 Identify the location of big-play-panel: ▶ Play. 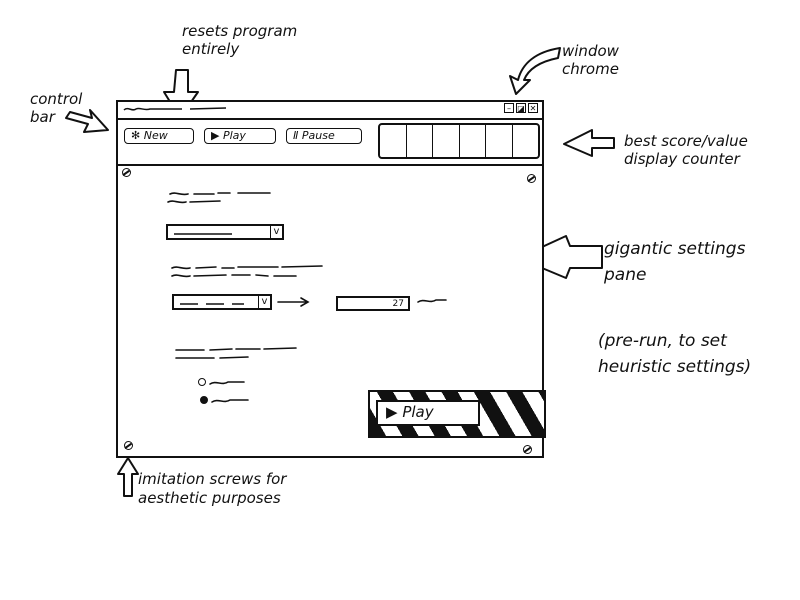
(457, 414).